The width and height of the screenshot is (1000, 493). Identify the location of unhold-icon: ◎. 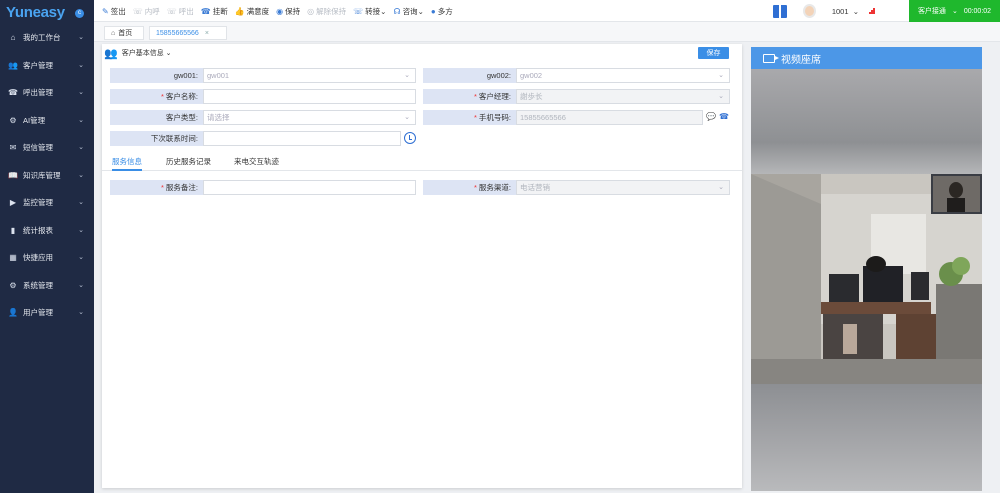
(311, 11).